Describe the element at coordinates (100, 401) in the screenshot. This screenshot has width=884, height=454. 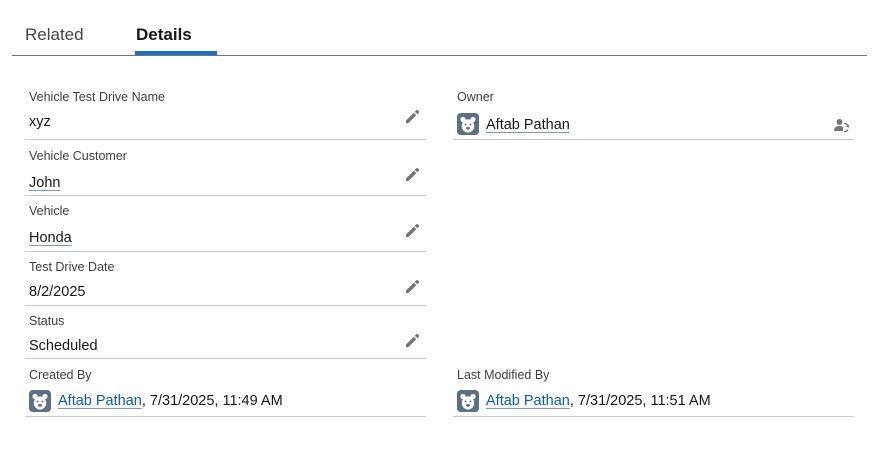
I see `created-by-user-link: Aftab Pathan` at that location.